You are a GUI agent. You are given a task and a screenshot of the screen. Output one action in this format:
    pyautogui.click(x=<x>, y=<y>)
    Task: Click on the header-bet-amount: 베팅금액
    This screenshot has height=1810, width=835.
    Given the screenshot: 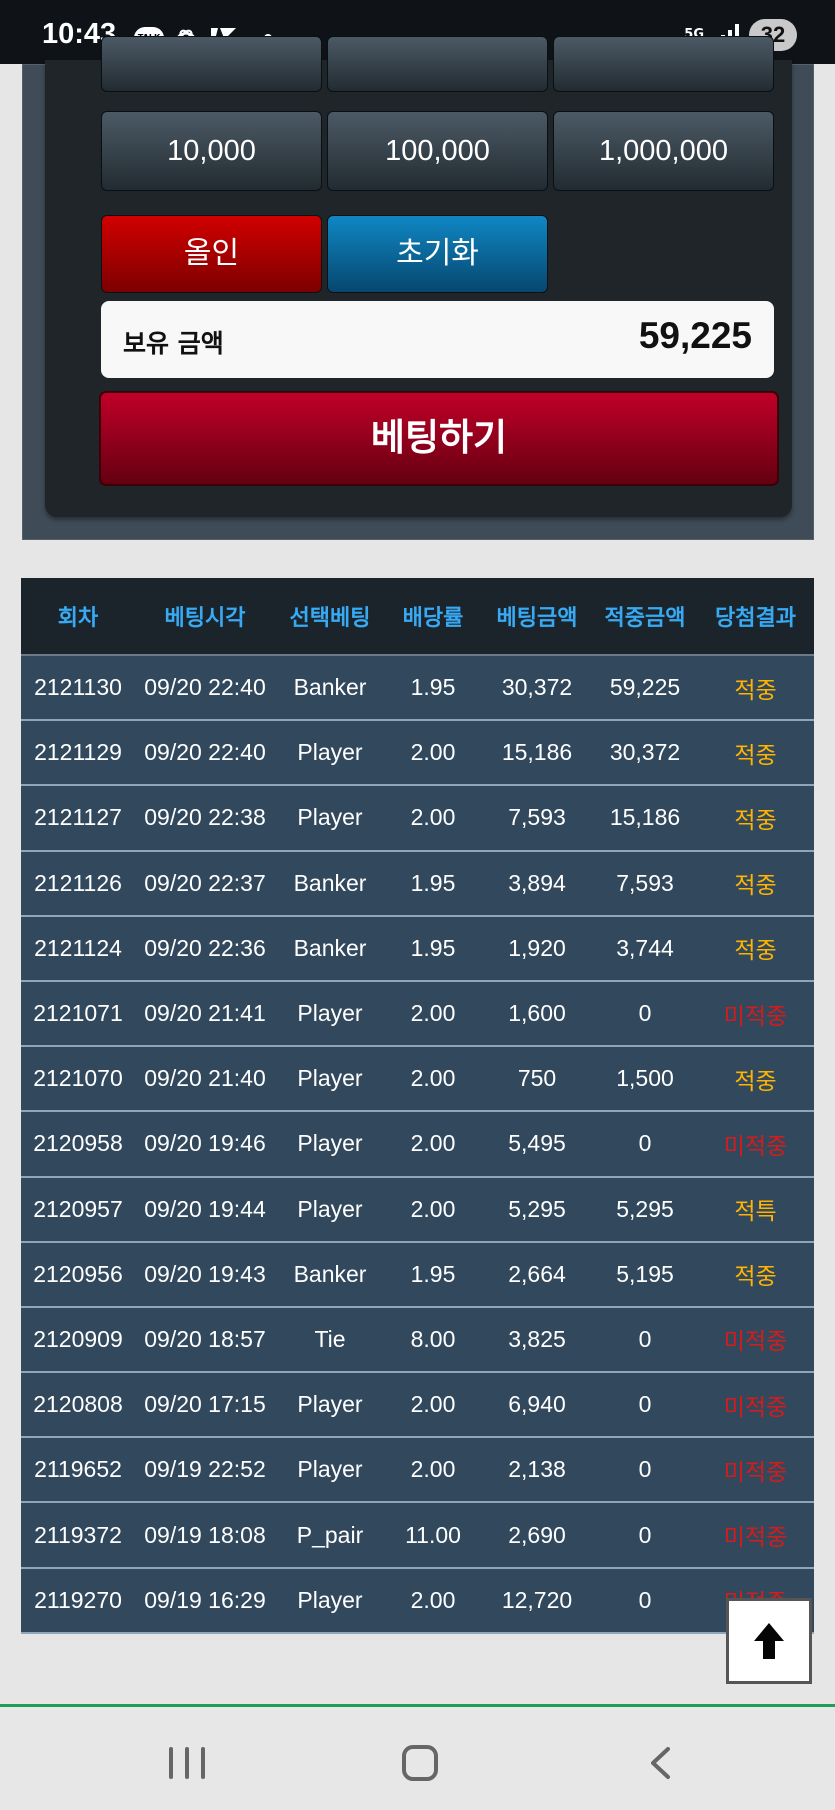 What is the action you would take?
    pyautogui.click(x=537, y=617)
    